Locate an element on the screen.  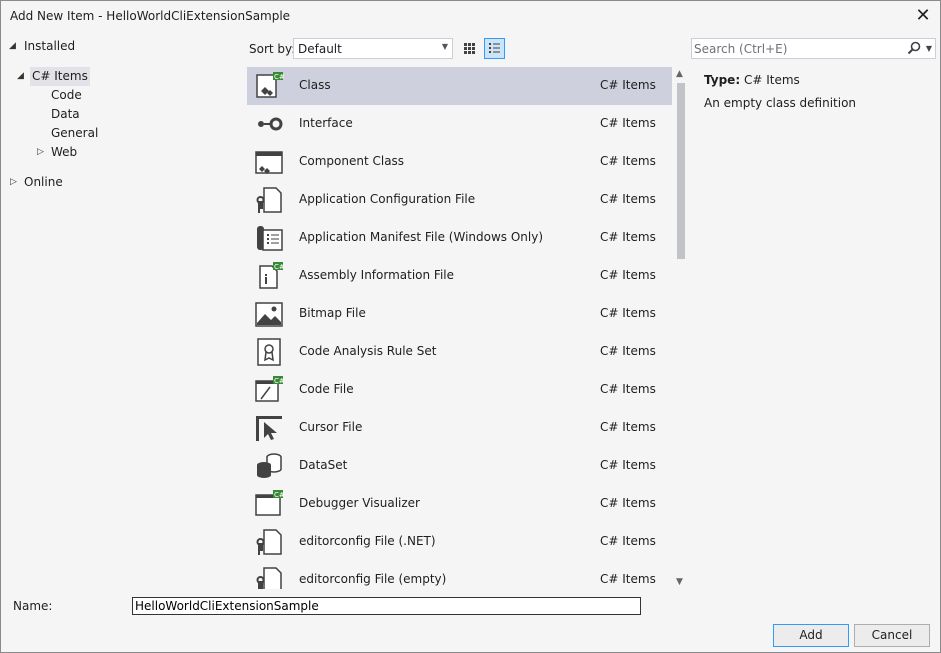
add-button: Add is located at coordinates (811, 635).